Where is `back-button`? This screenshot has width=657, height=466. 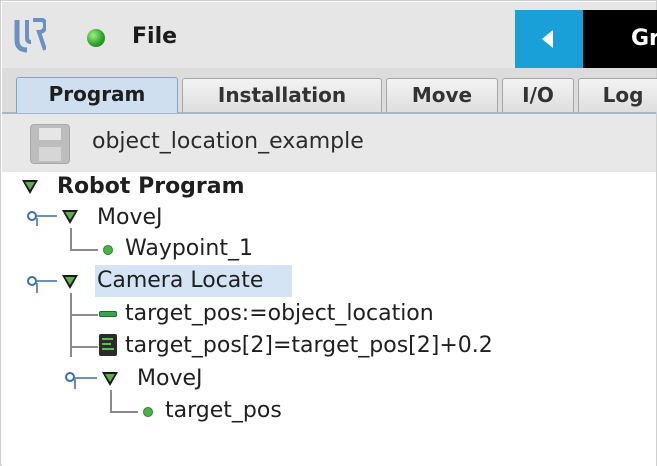
back-button is located at coordinates (549, 39).